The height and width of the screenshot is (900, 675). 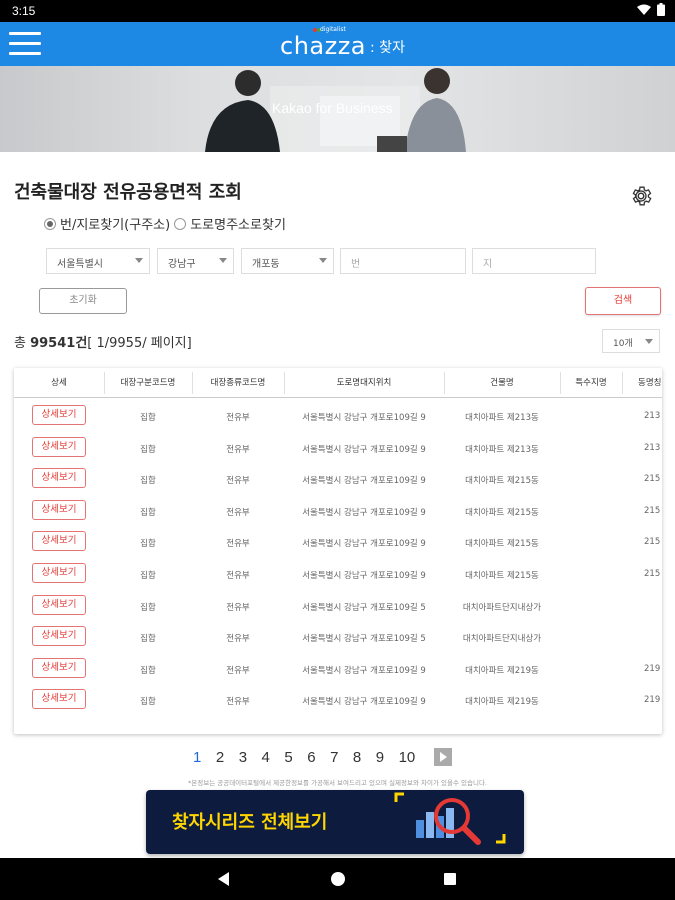 What do you see at coordinates (250, 822) in the screenshot?
I see `ad-banner-text: 찾자시리즈 전체보기` at bounding box center [250, 822].